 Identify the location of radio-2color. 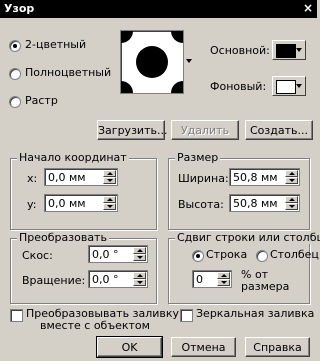
(15, 46).